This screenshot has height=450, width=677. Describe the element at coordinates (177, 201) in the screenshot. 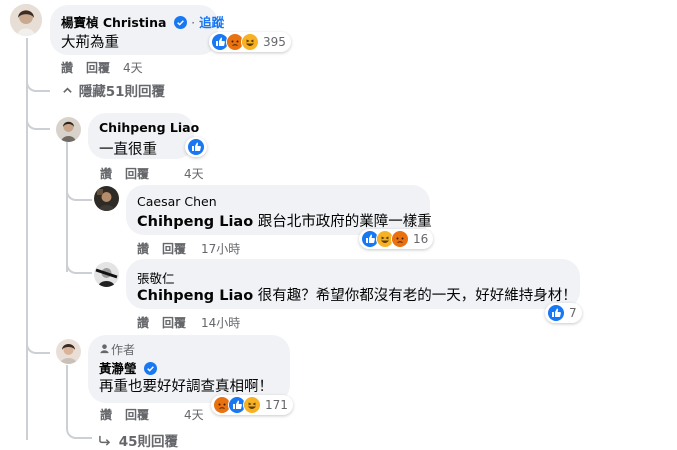

I see `comment-author: Caesar Chen` at that location.